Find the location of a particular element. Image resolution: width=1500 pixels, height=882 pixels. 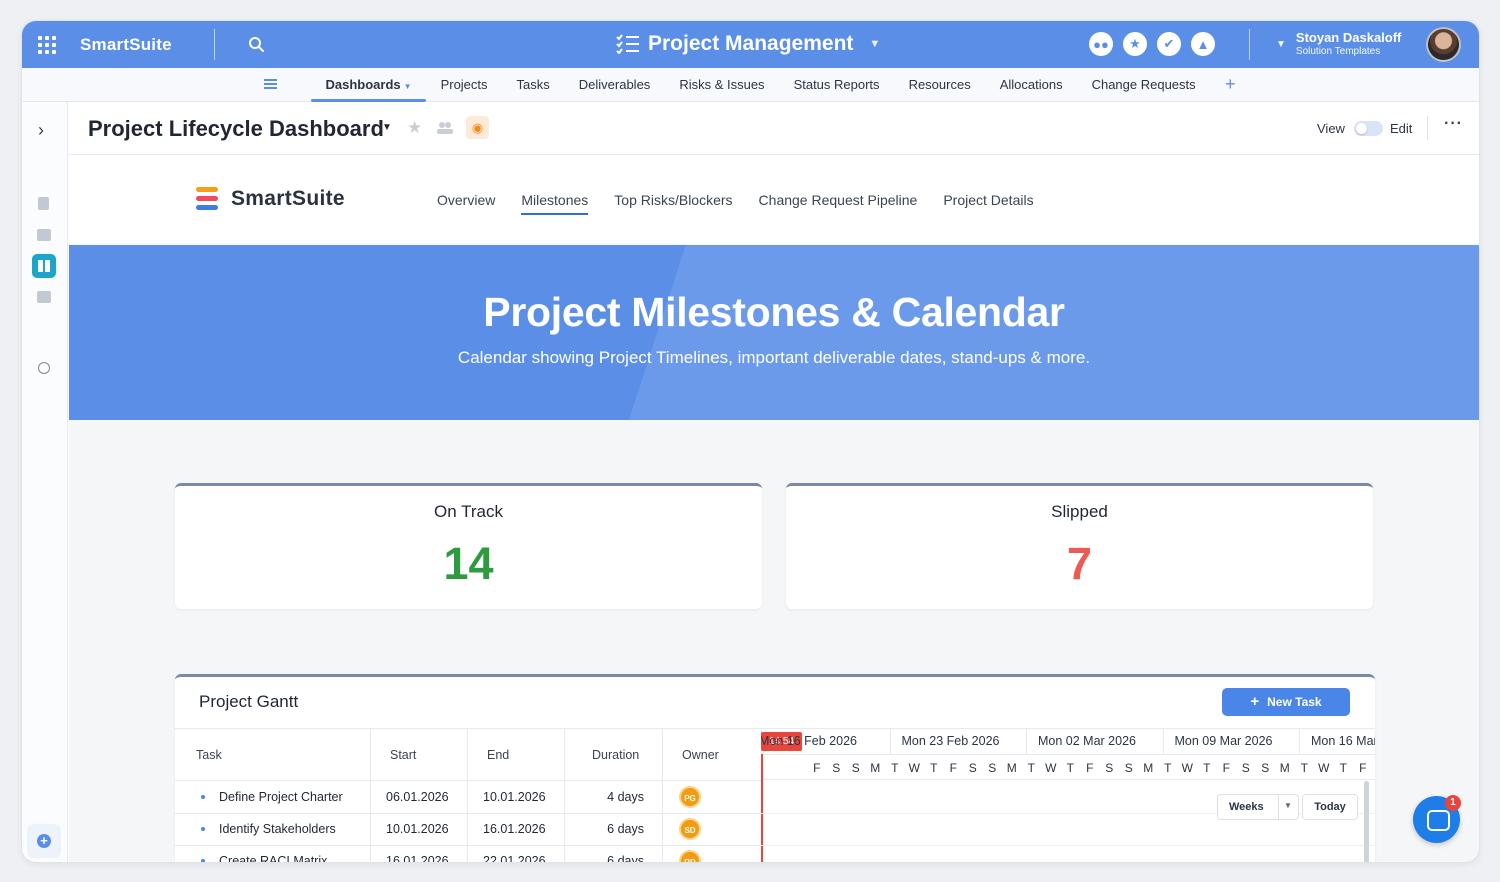

end-date: 10.01.2026 is located at coordinates (514, 797).